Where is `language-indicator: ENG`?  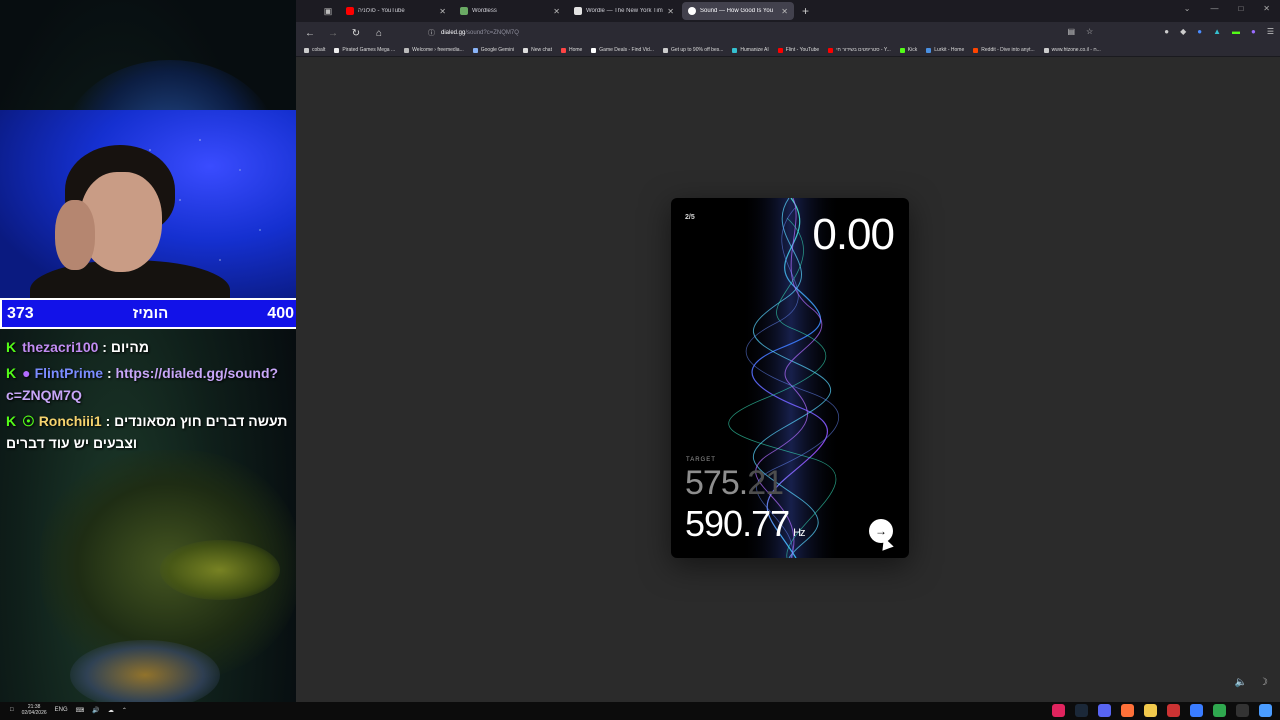 language-indicator: ENG is located at coordinates (61, 710).